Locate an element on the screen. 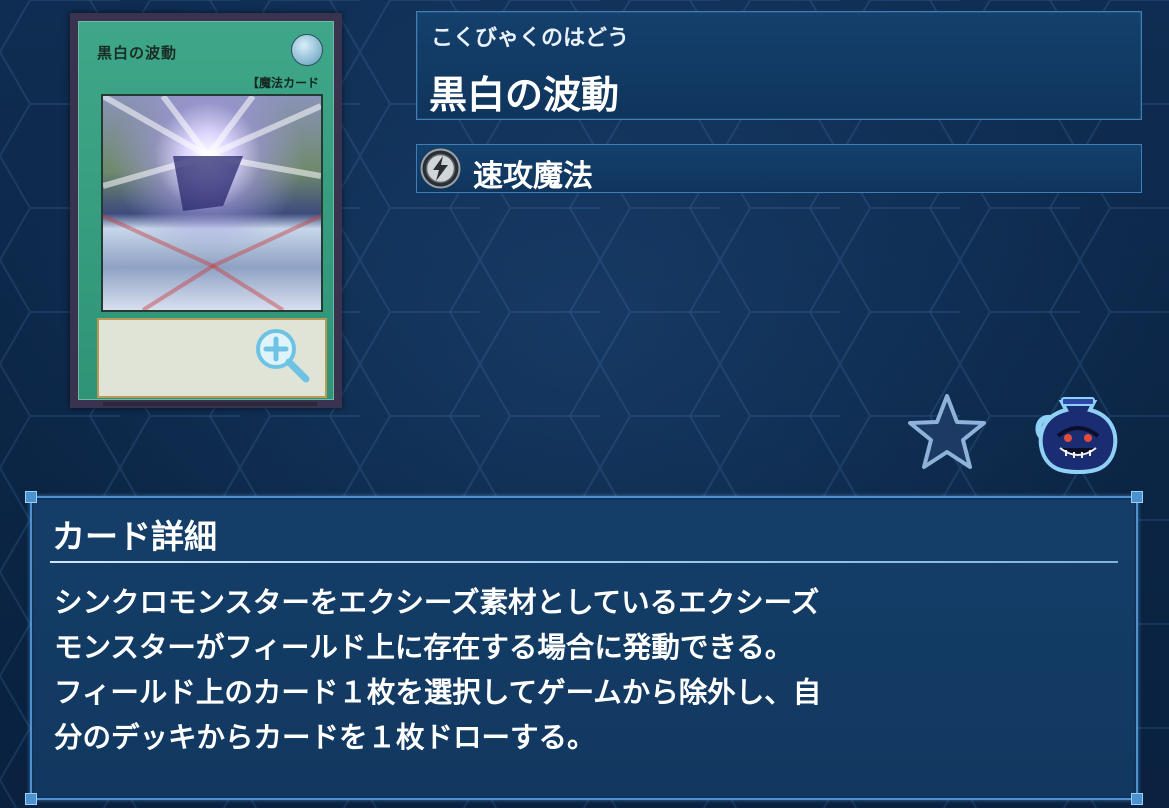  quick-play-icon is located at coordinates (440, 168).